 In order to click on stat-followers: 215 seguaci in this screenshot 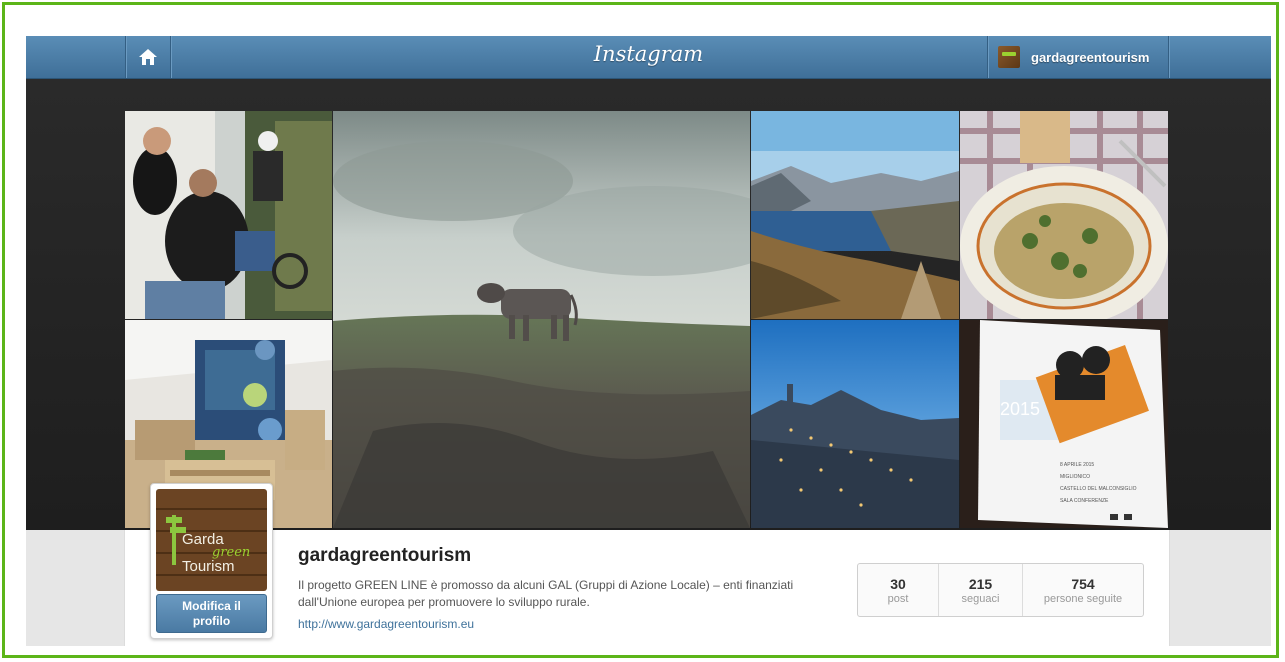, I will do `click(981, 590)`.